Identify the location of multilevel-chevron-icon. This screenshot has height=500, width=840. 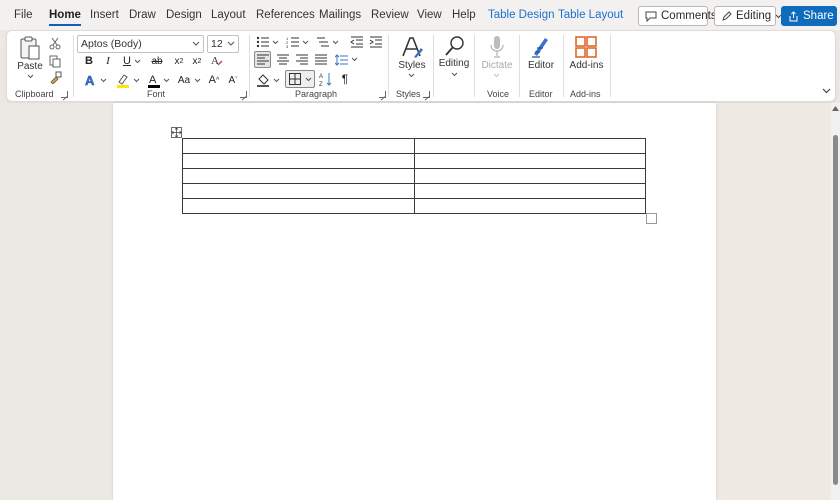
(335, 42).